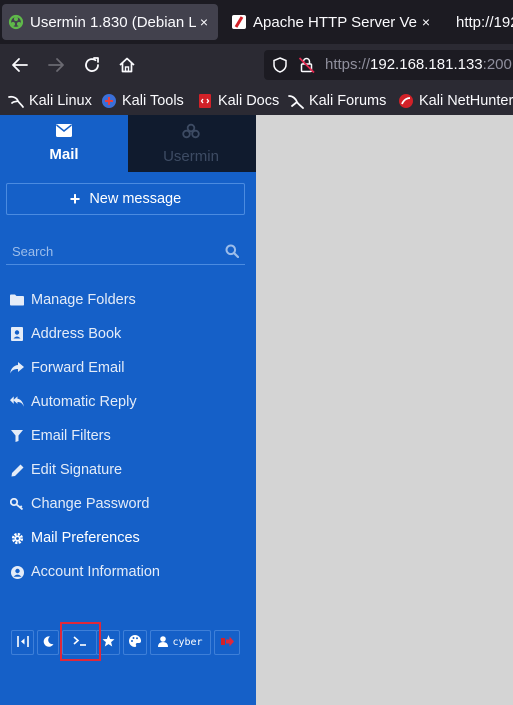 This screenshot has height=705, width=513. I want to click on user-circle-icon, so click(17, 572).